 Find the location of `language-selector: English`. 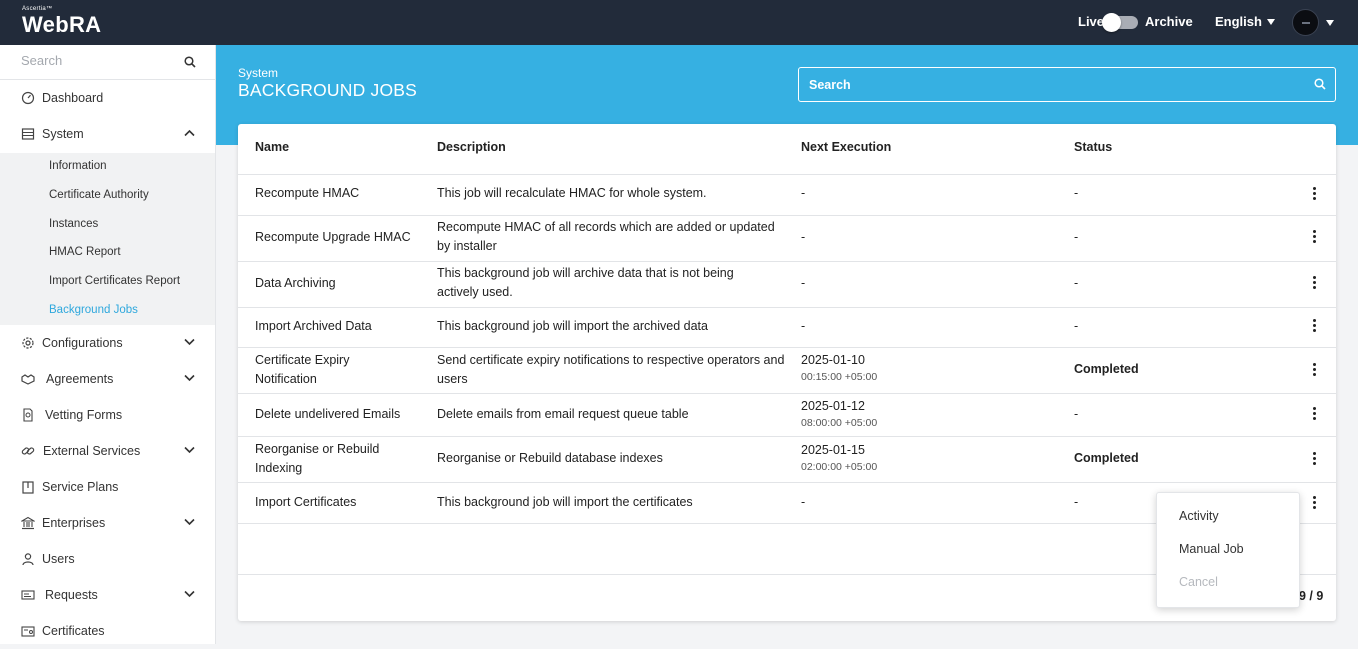

language-selector: English is located at coordinates (1245, 21).